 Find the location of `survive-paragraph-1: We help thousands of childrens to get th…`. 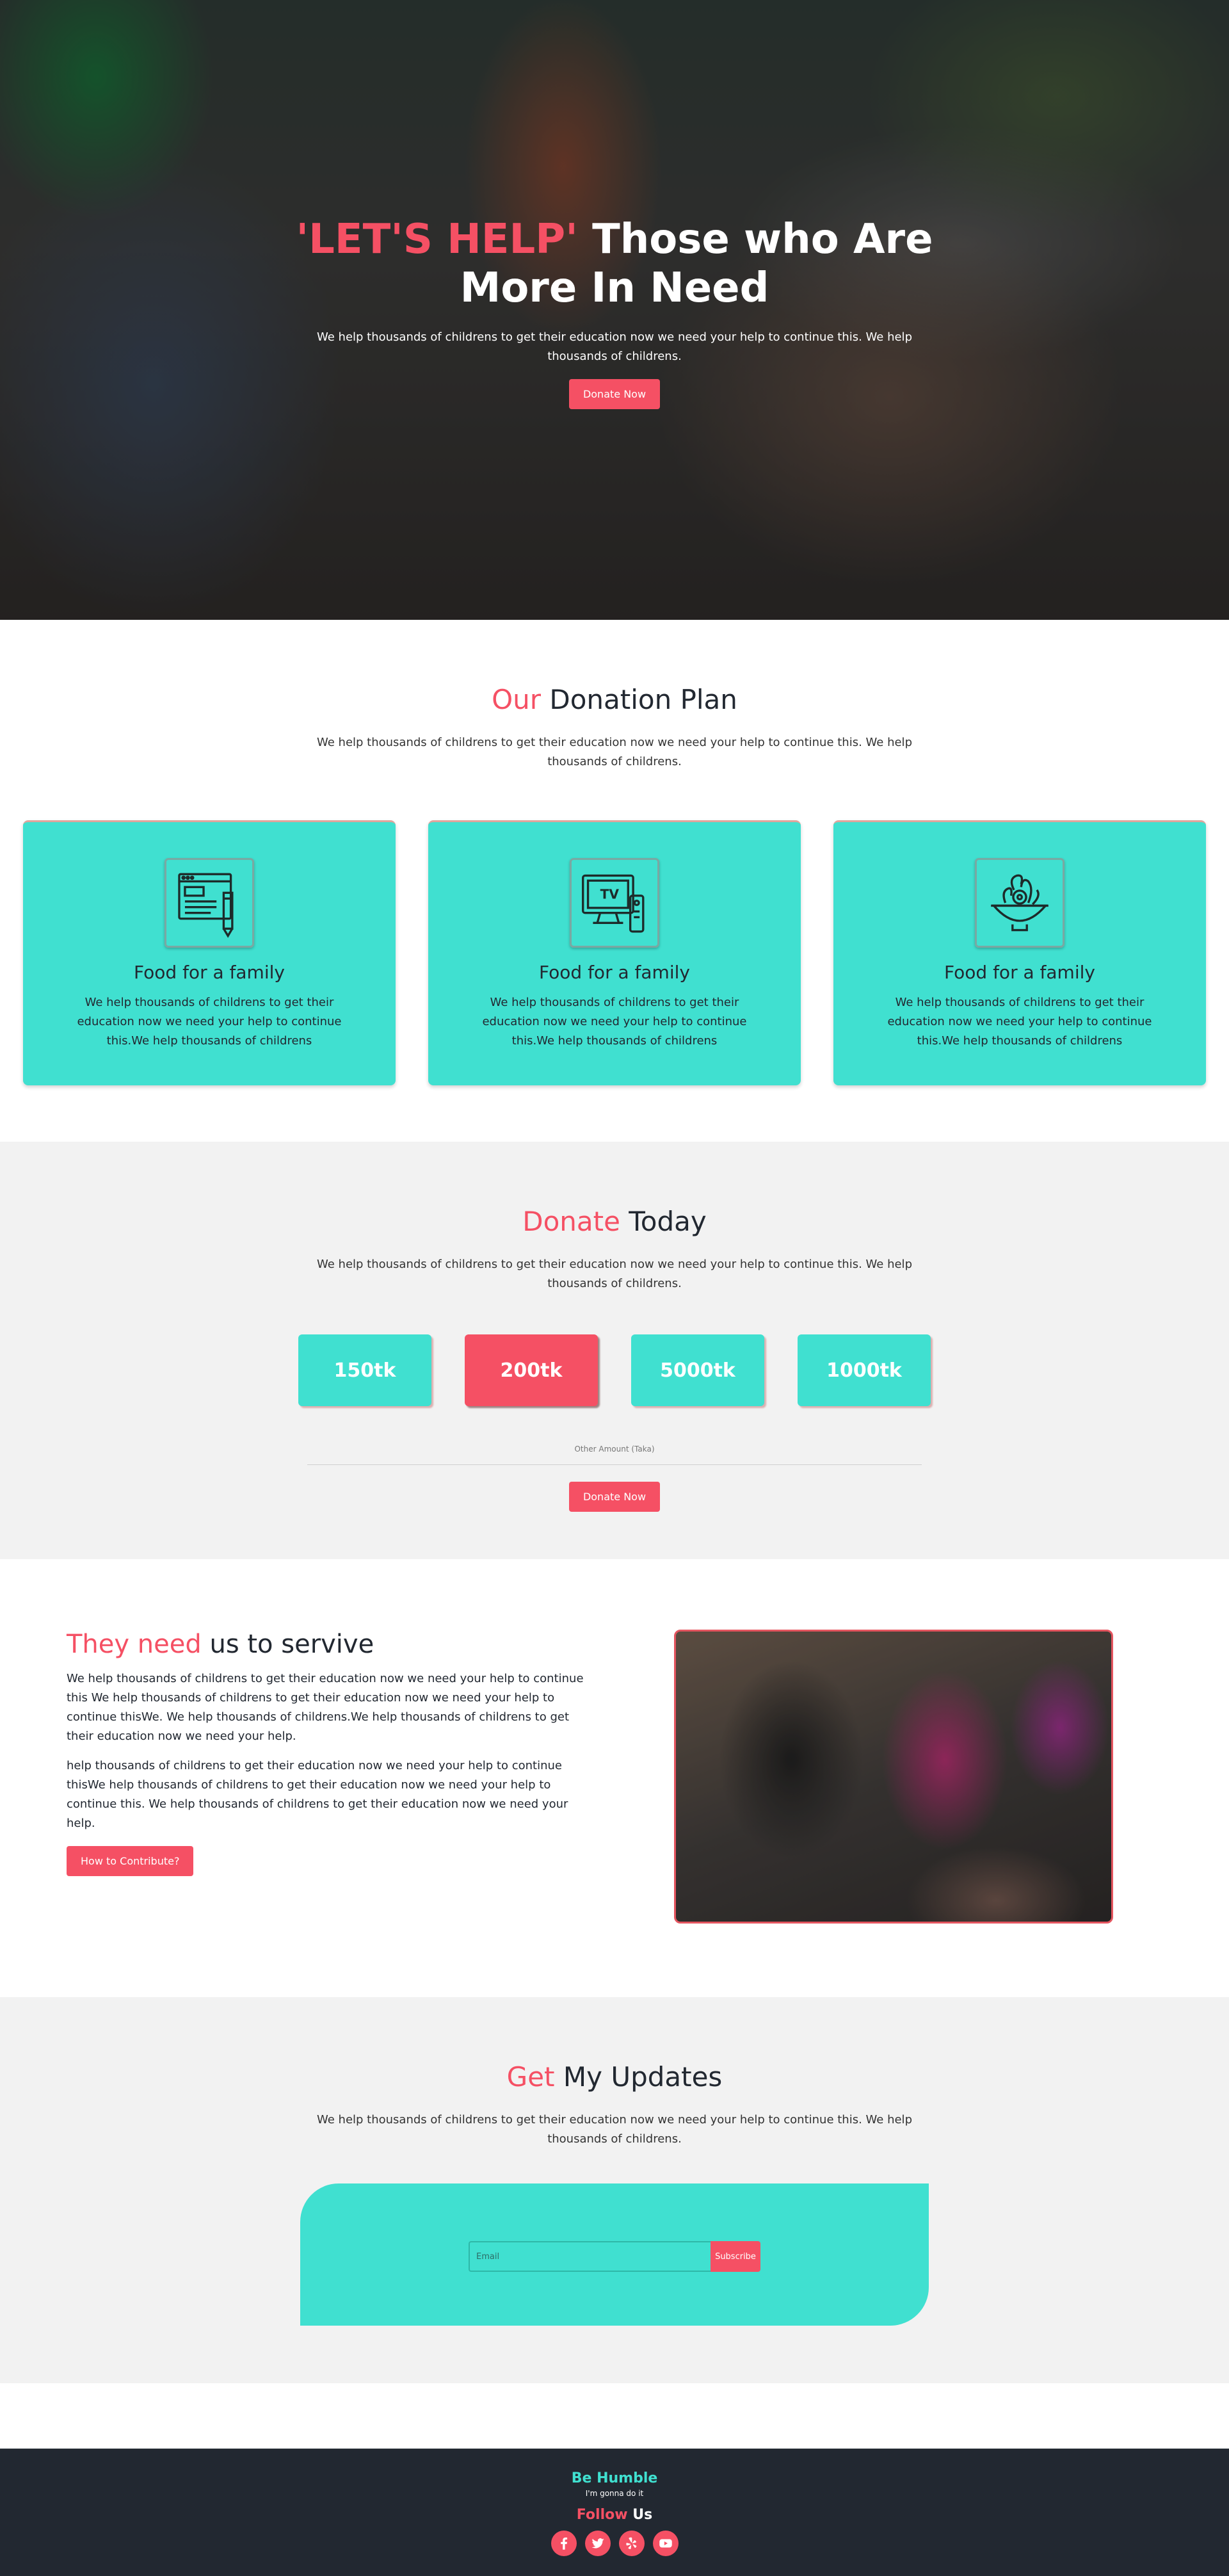

survive-paragraph-1: We help thousands of childrens to get th… is located at coordinates (326, 1707).